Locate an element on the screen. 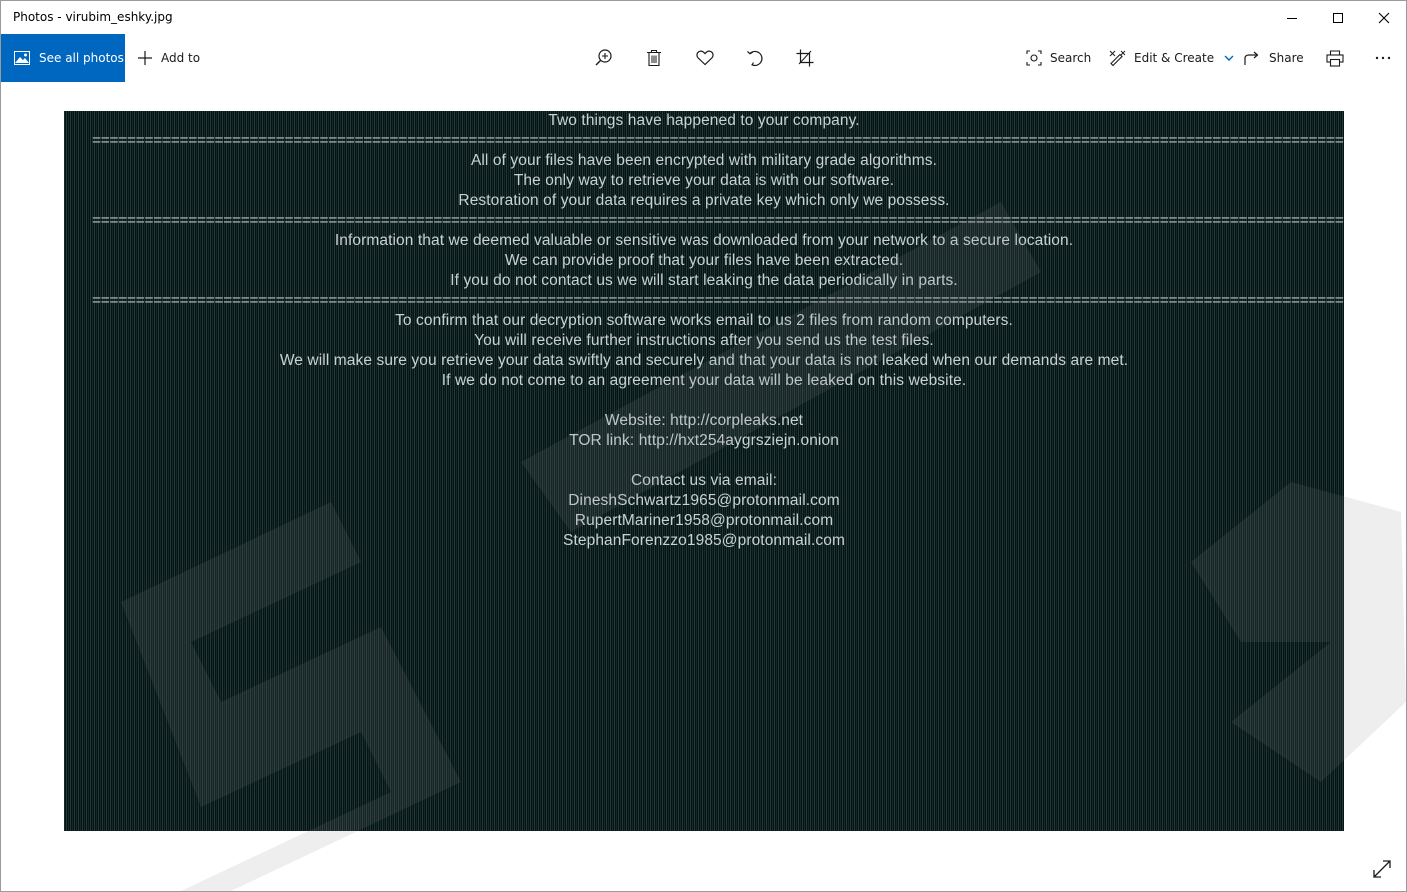 This screenshot has height=892, width=1407. note-line: Contact us via email: is located at coordinates (704, 480).